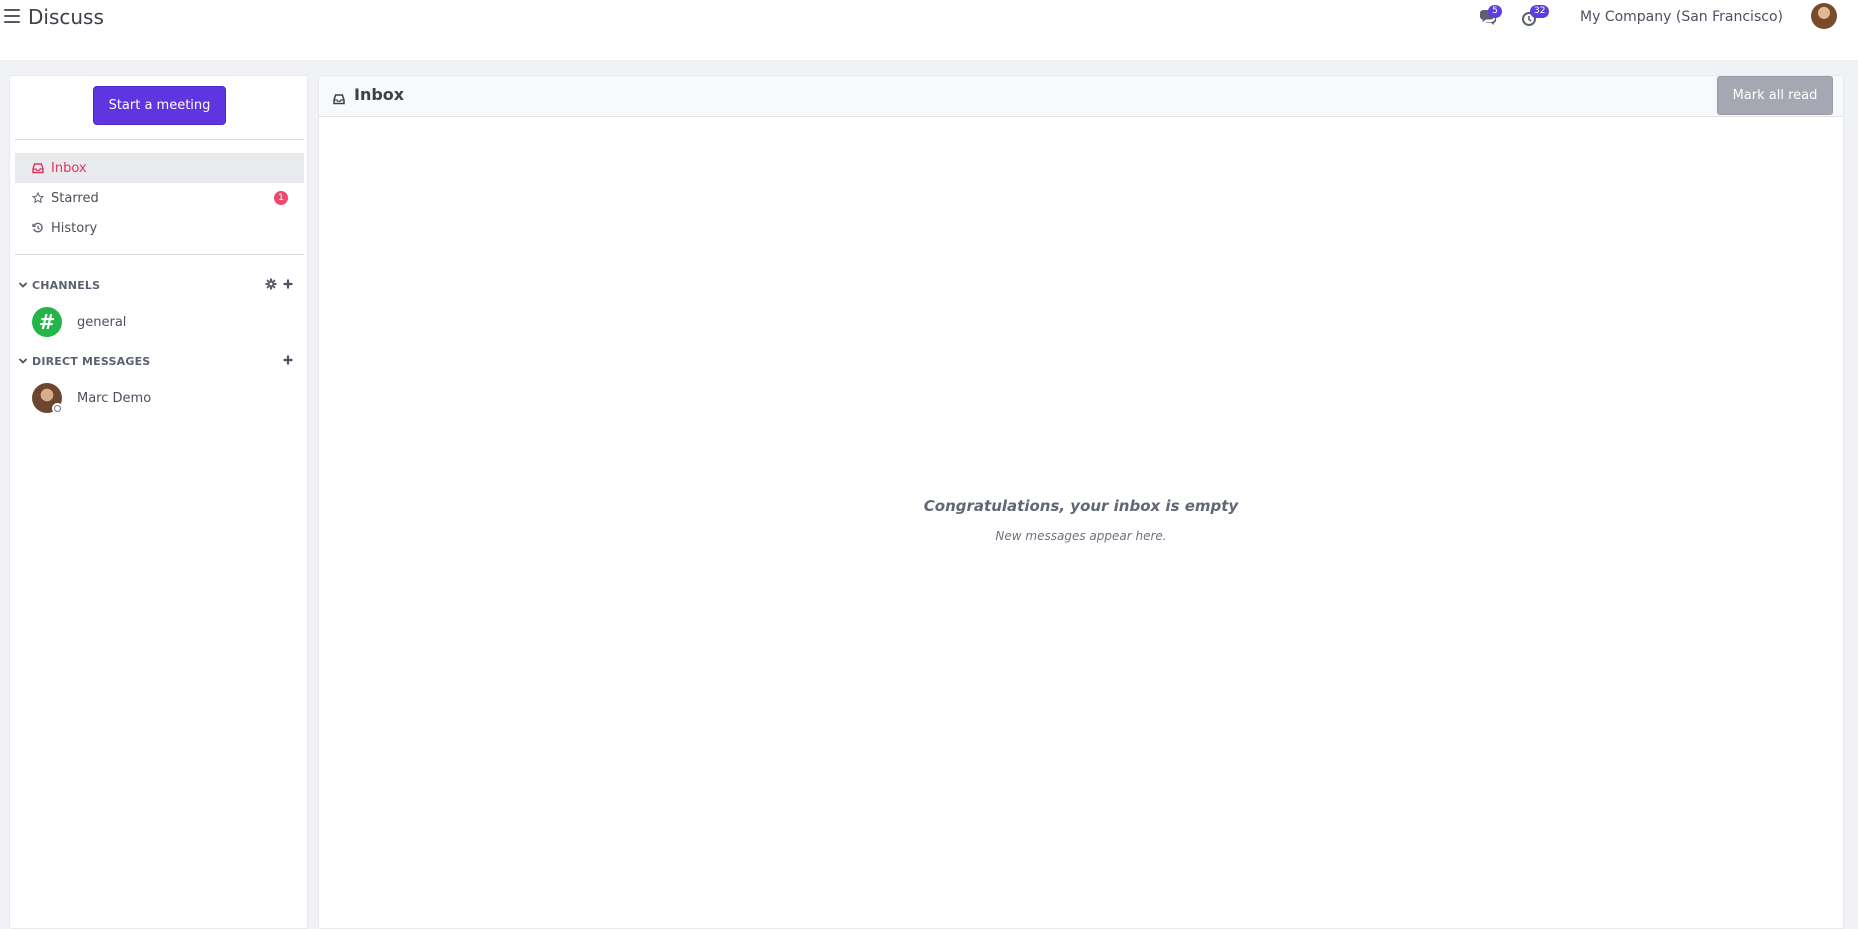 The width and height of the screenshot is (1858, 929). What do you see at coordinates (12, 16) in the screenshot?
I see `menu-icon` at bounding box center [12, 16].